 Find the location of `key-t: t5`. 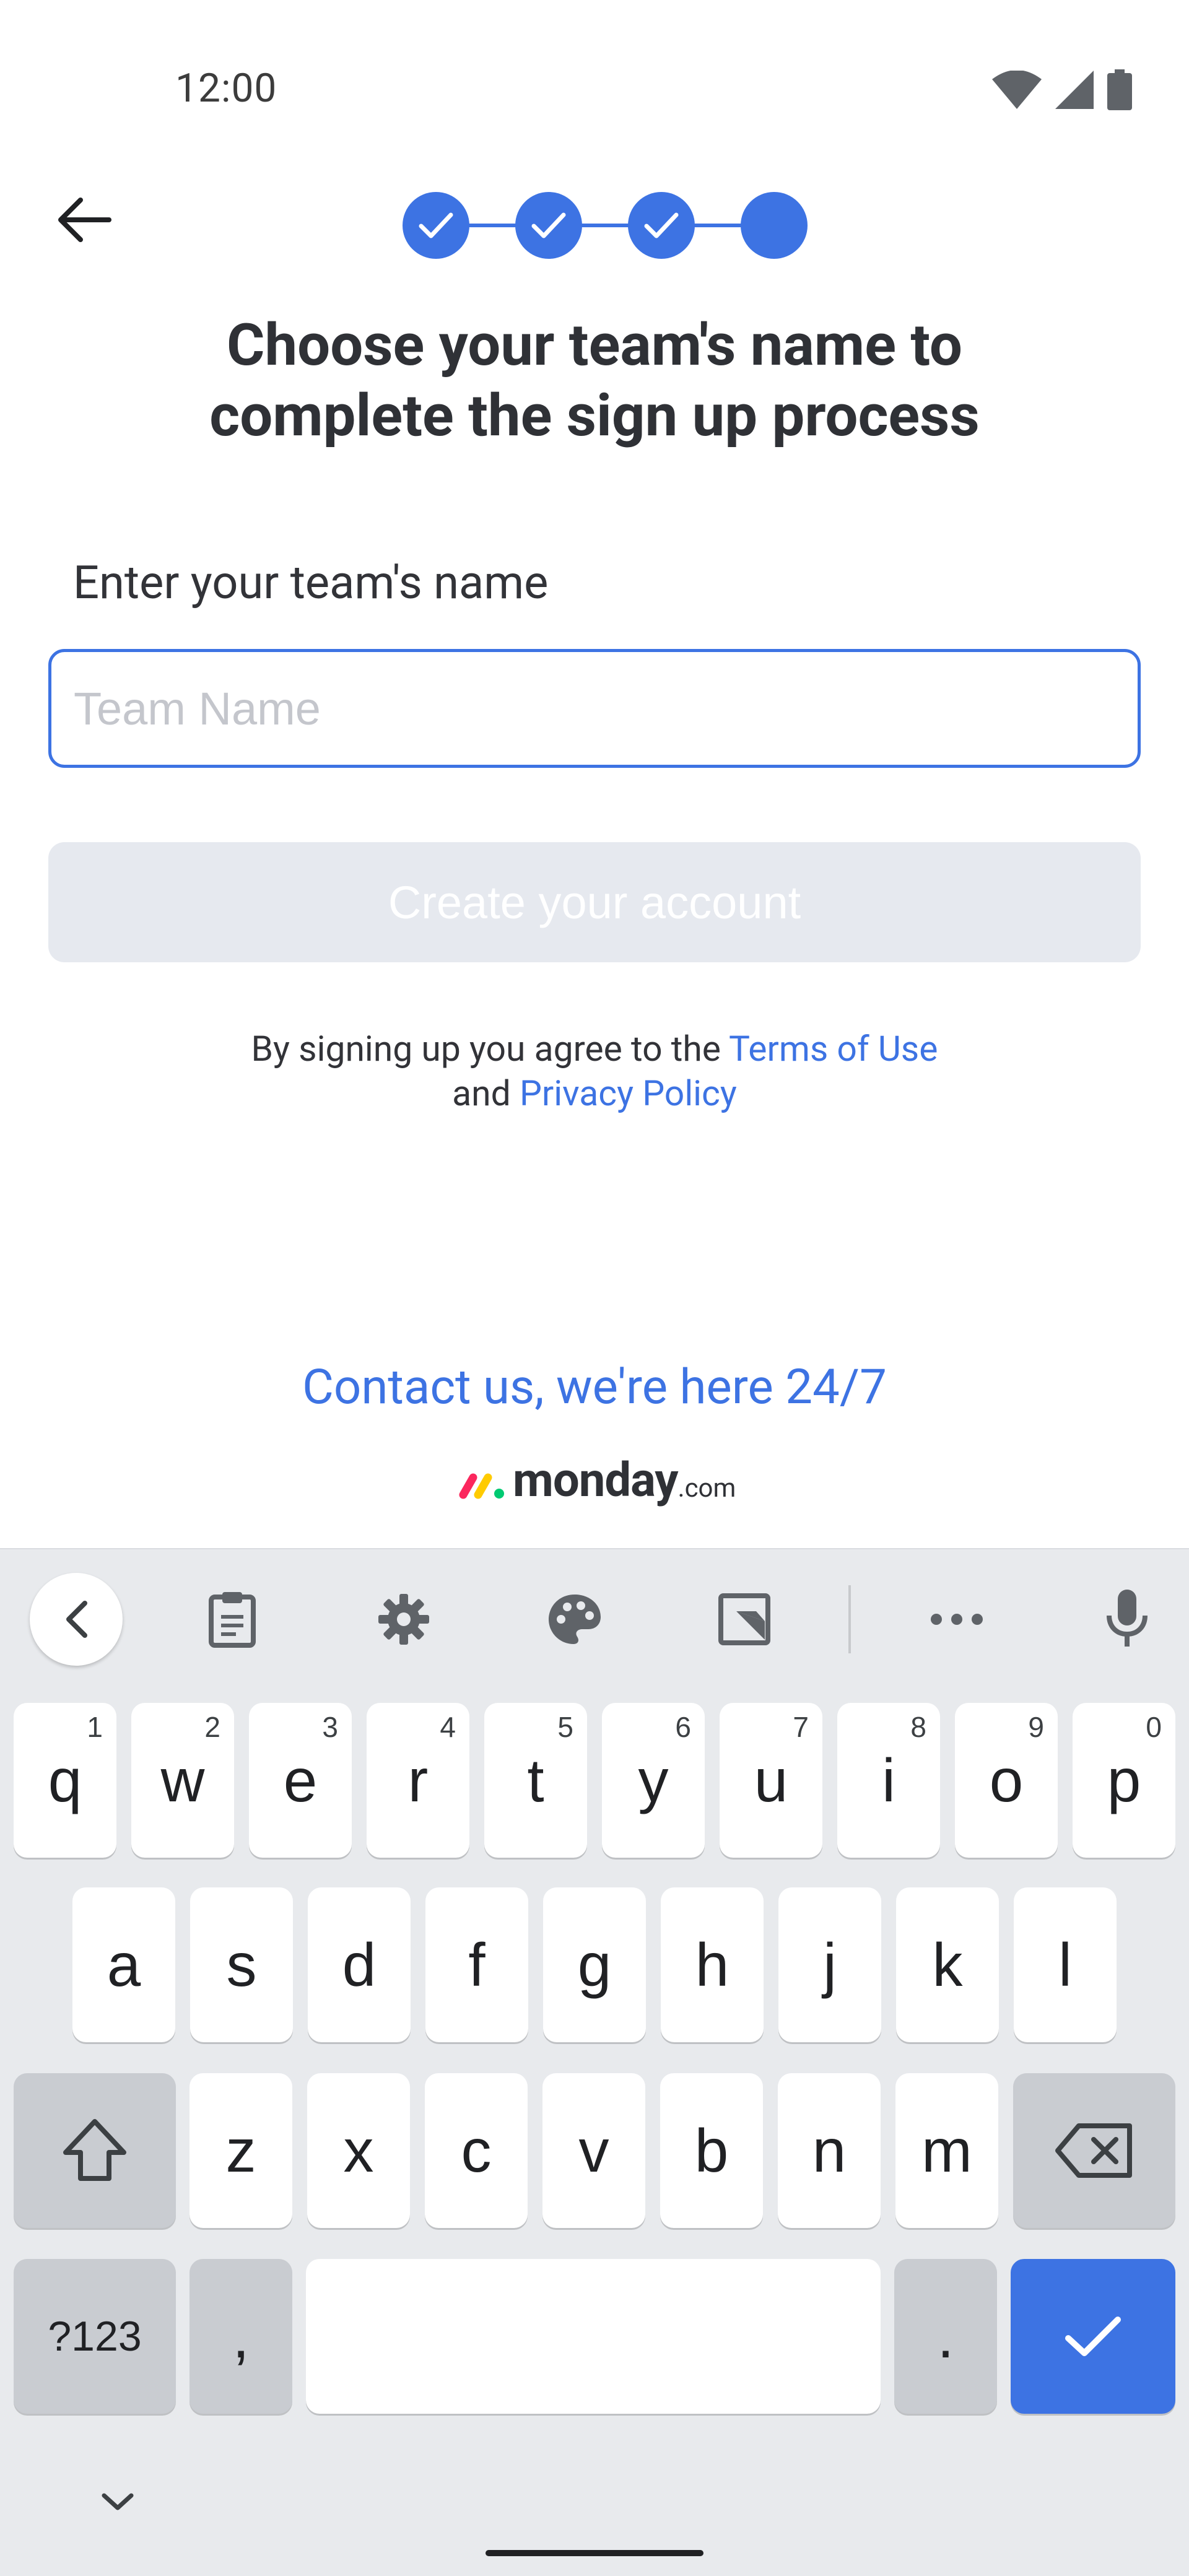

key-t: t5 is located at coordinates (535, 1780).